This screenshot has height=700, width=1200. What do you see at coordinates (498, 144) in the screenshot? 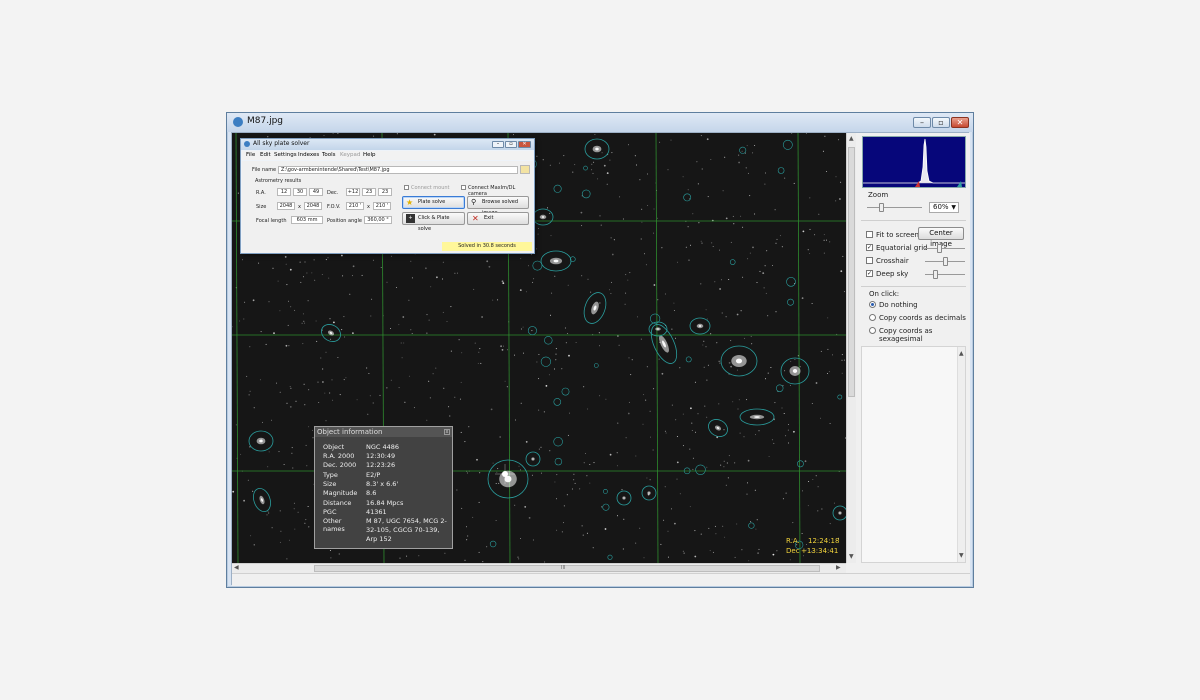
I see `dialog-minimize-button: –` at bounding box center [498, 144].